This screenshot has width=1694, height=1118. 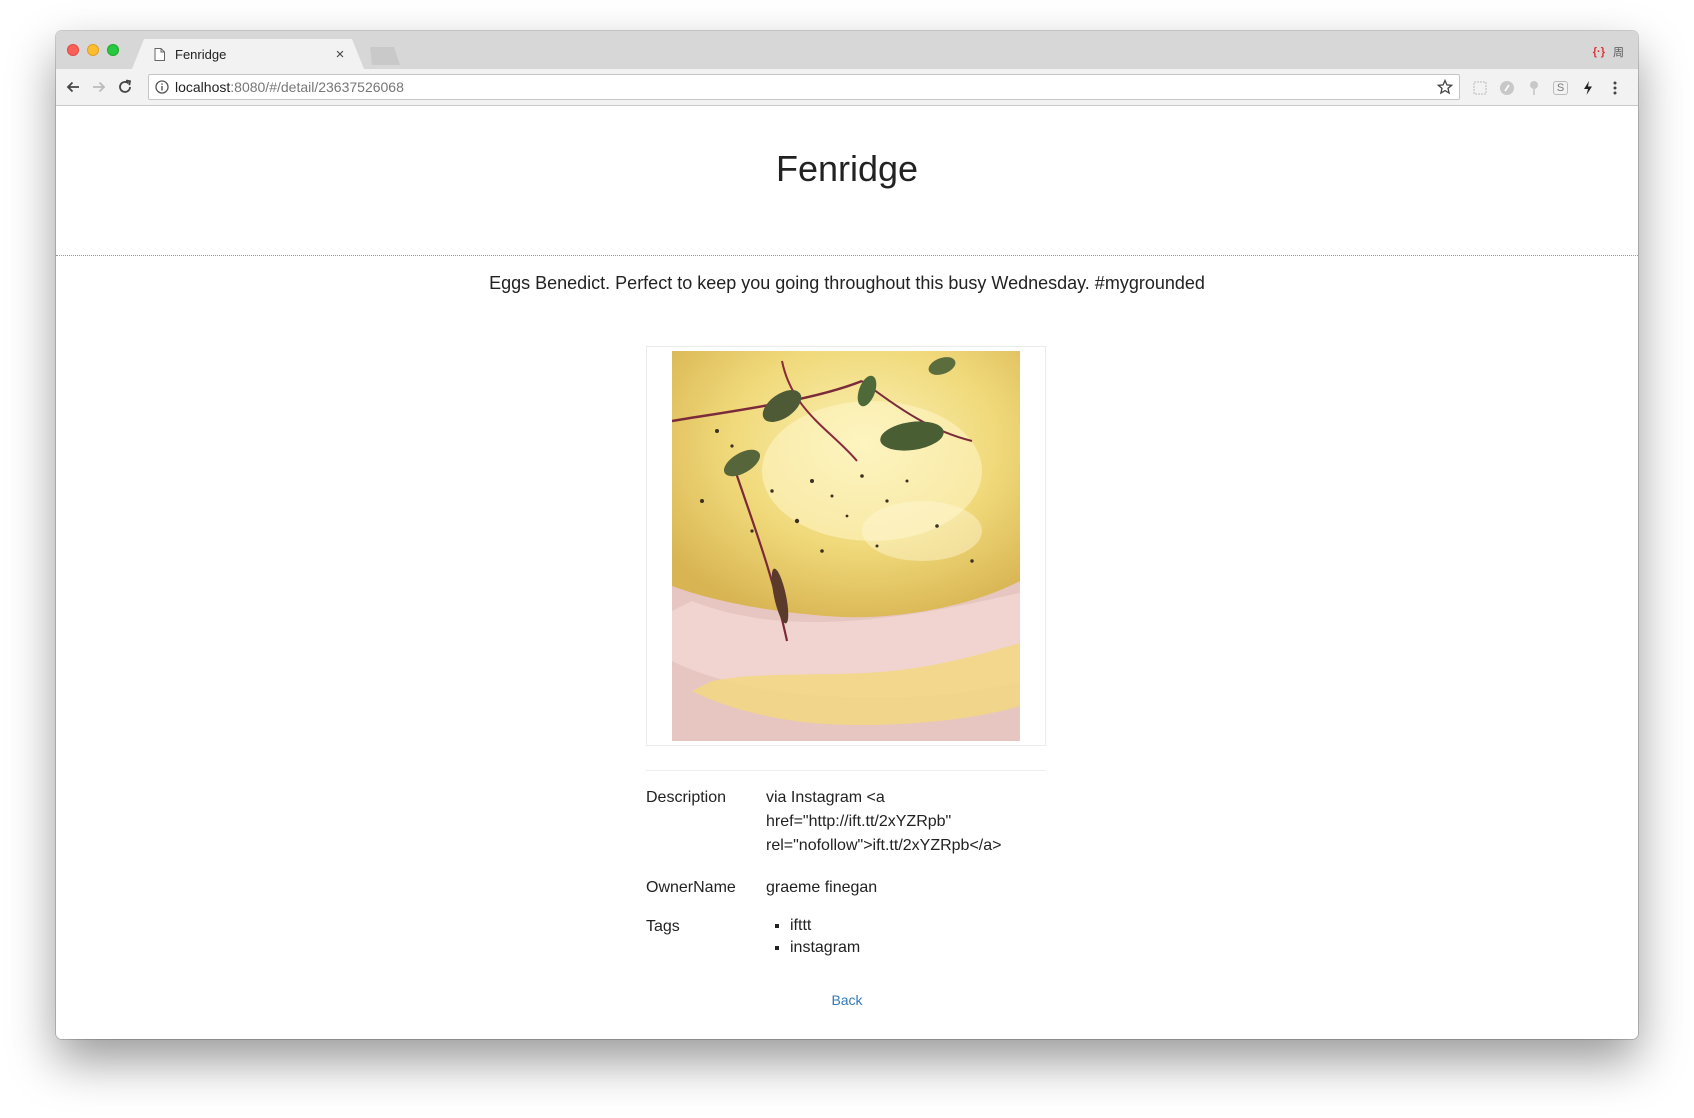 I want to click on zoom-window-button, so click(x=113, y=50).